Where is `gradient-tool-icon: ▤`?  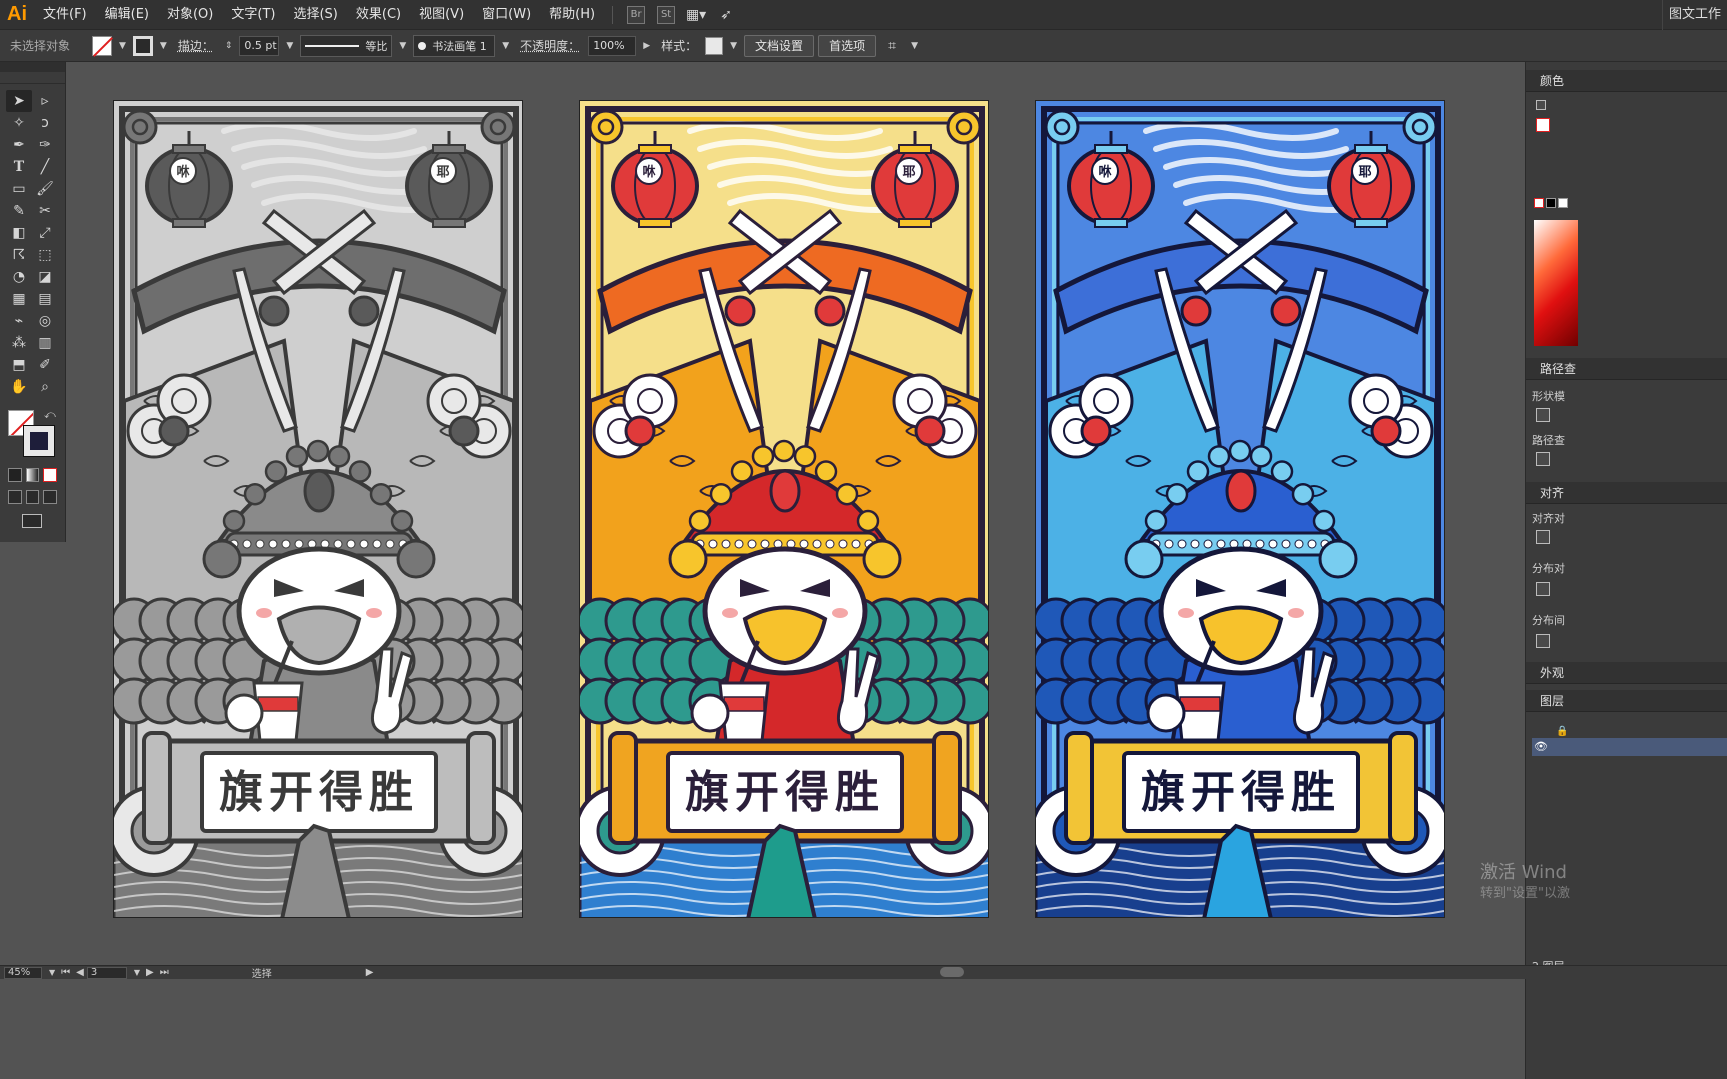
gradient-tool-icon: ▤ is located at coordinates (45, 299).